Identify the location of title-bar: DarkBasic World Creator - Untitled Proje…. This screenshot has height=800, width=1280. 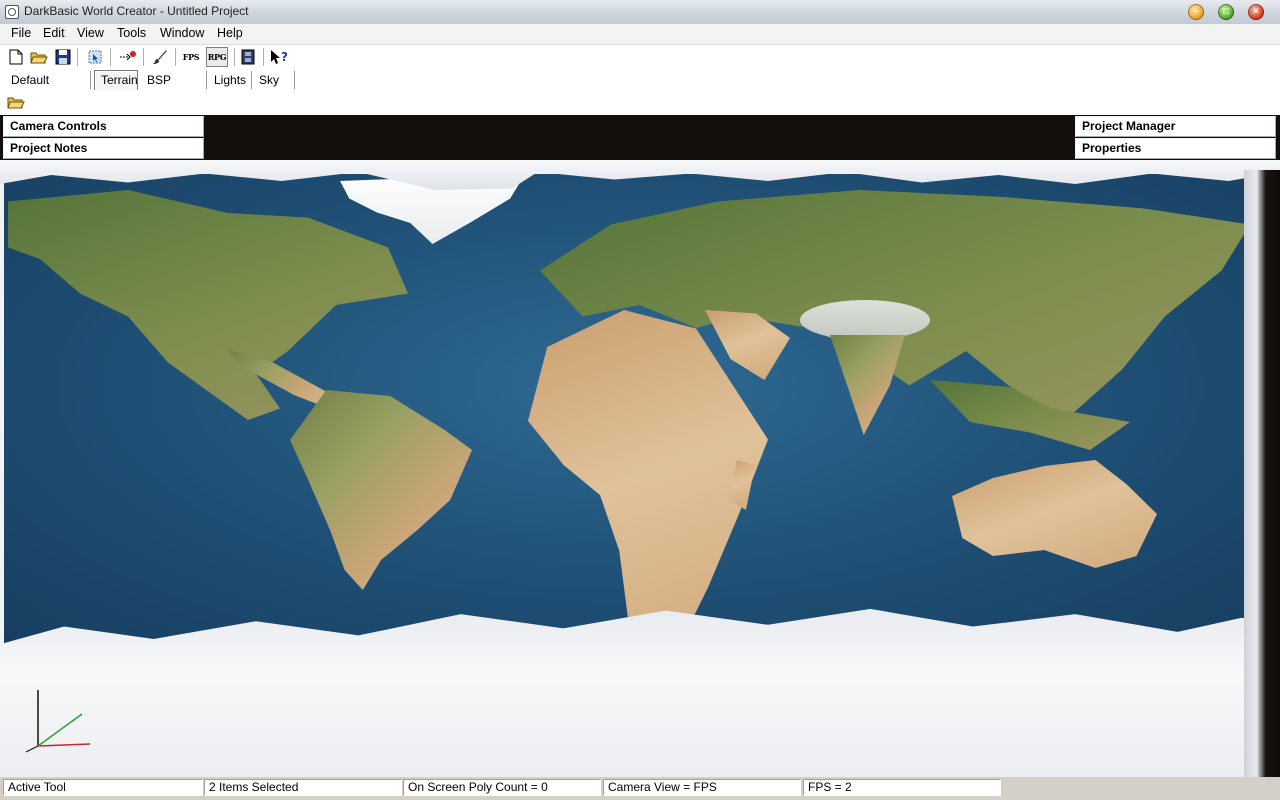
(640, 12).